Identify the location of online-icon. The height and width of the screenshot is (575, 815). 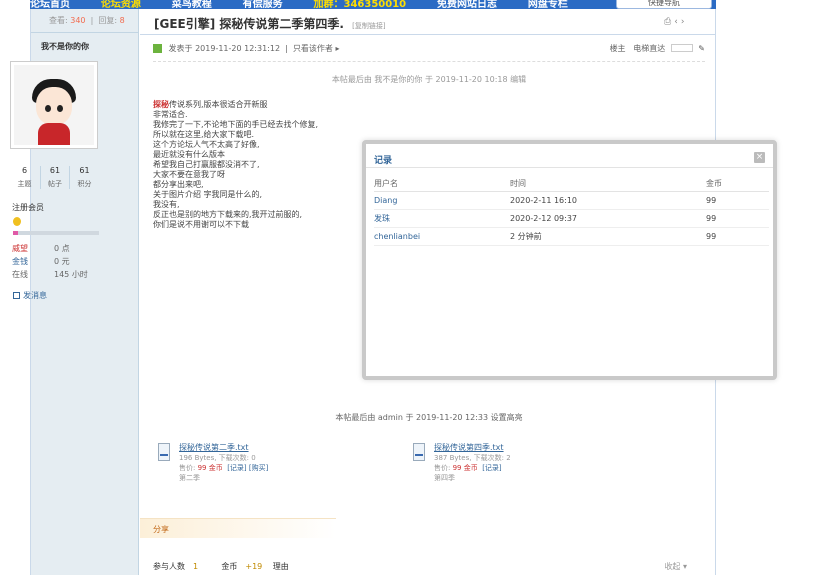
(157, 48).